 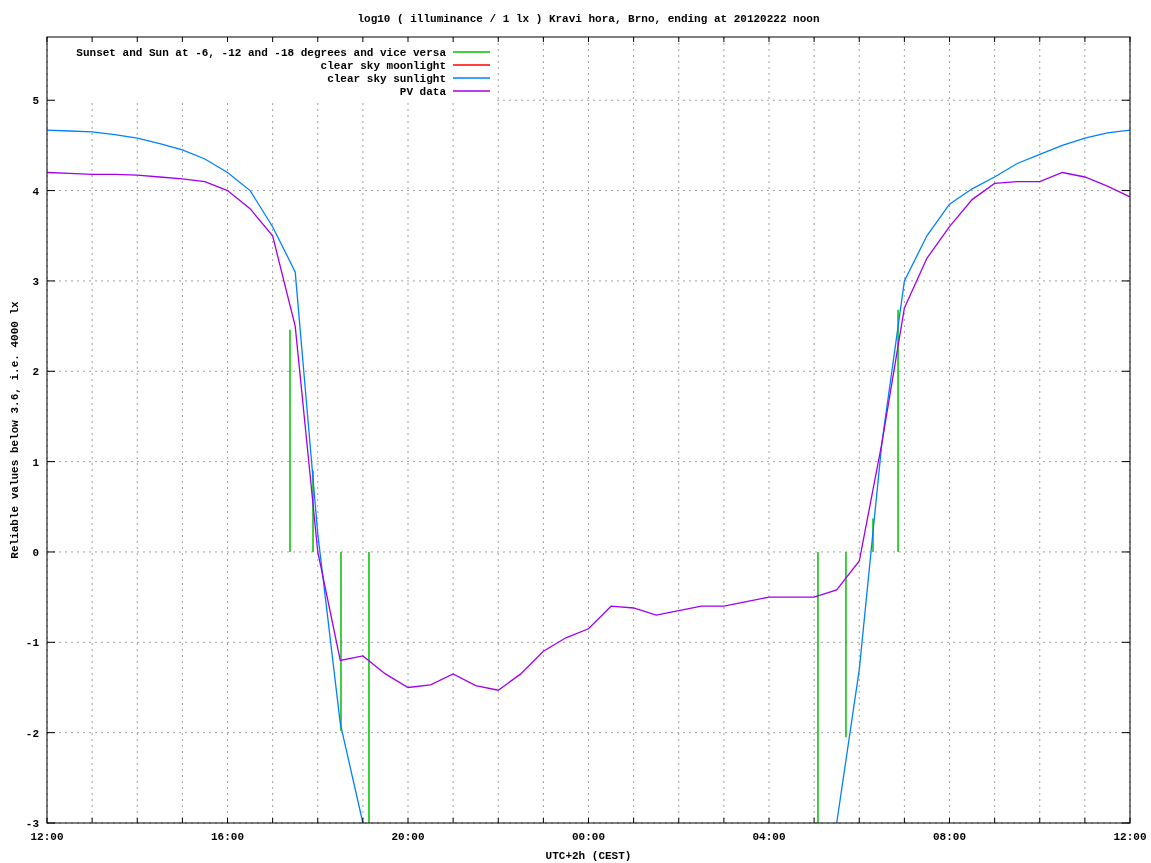 What do you see at coordinates (408, 837) in the screenshot?
I see `tick-label: 20:00` at bounding box center [408, 837].